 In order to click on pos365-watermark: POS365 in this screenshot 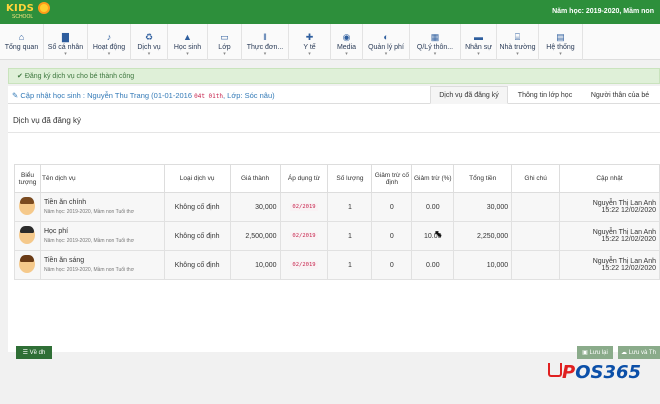, I will do `click(602, 373)`.